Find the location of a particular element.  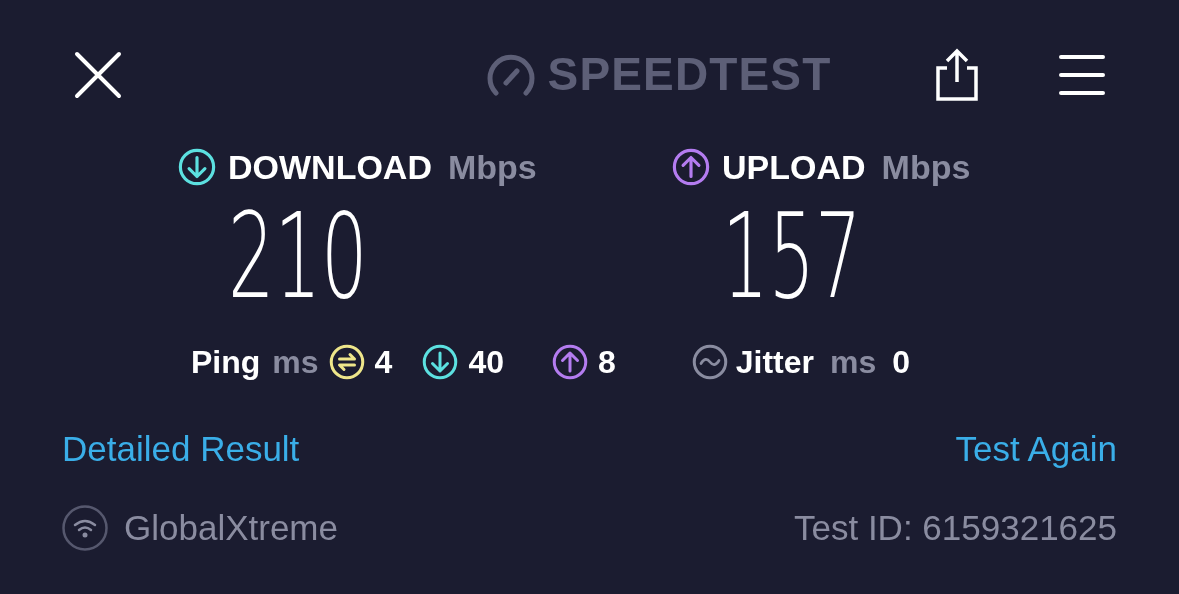

ping-value: 40 is located at coordinates (486, 362).